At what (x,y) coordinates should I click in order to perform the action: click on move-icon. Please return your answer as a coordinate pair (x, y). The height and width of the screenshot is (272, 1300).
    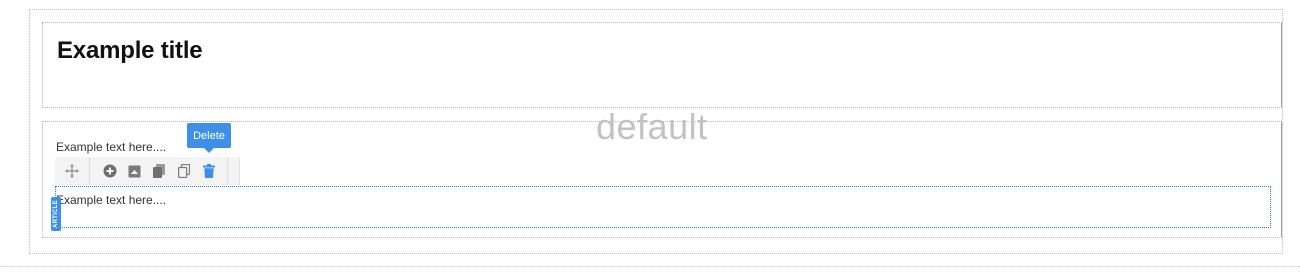
    Looking at the image, I should click on (72, 171).